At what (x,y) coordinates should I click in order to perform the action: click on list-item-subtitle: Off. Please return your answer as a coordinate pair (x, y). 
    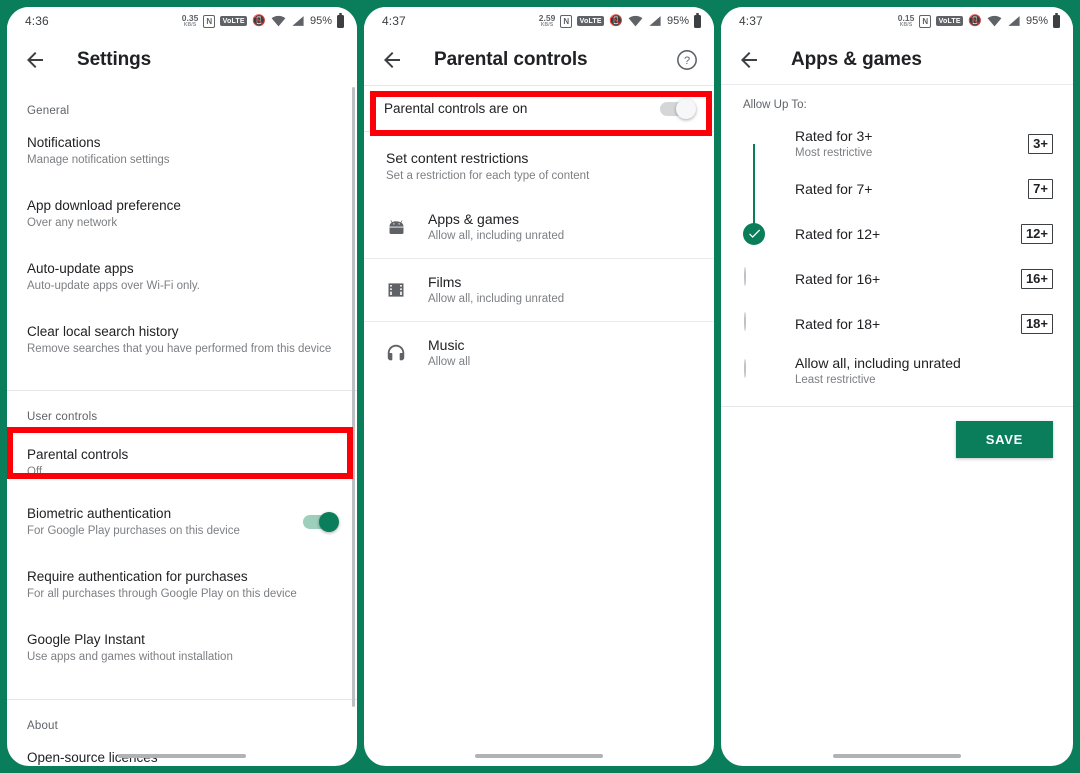
    Looking at the image, I should click on (35, 472).